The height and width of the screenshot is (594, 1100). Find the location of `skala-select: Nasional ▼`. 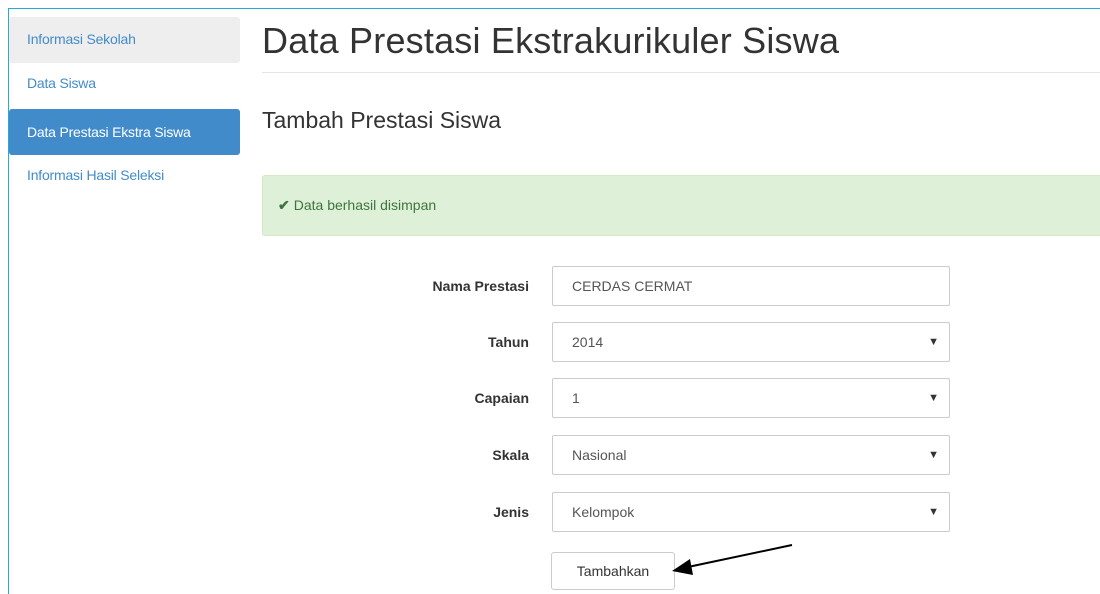

skala-select: Nasional ▼ is located at coordinates (751, 455).